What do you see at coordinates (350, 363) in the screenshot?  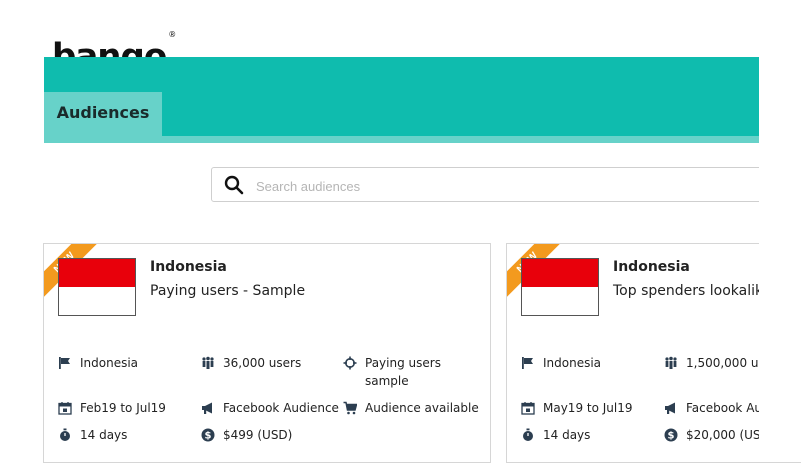 I see `crosshair-icon` at bounding box center [350, 363].